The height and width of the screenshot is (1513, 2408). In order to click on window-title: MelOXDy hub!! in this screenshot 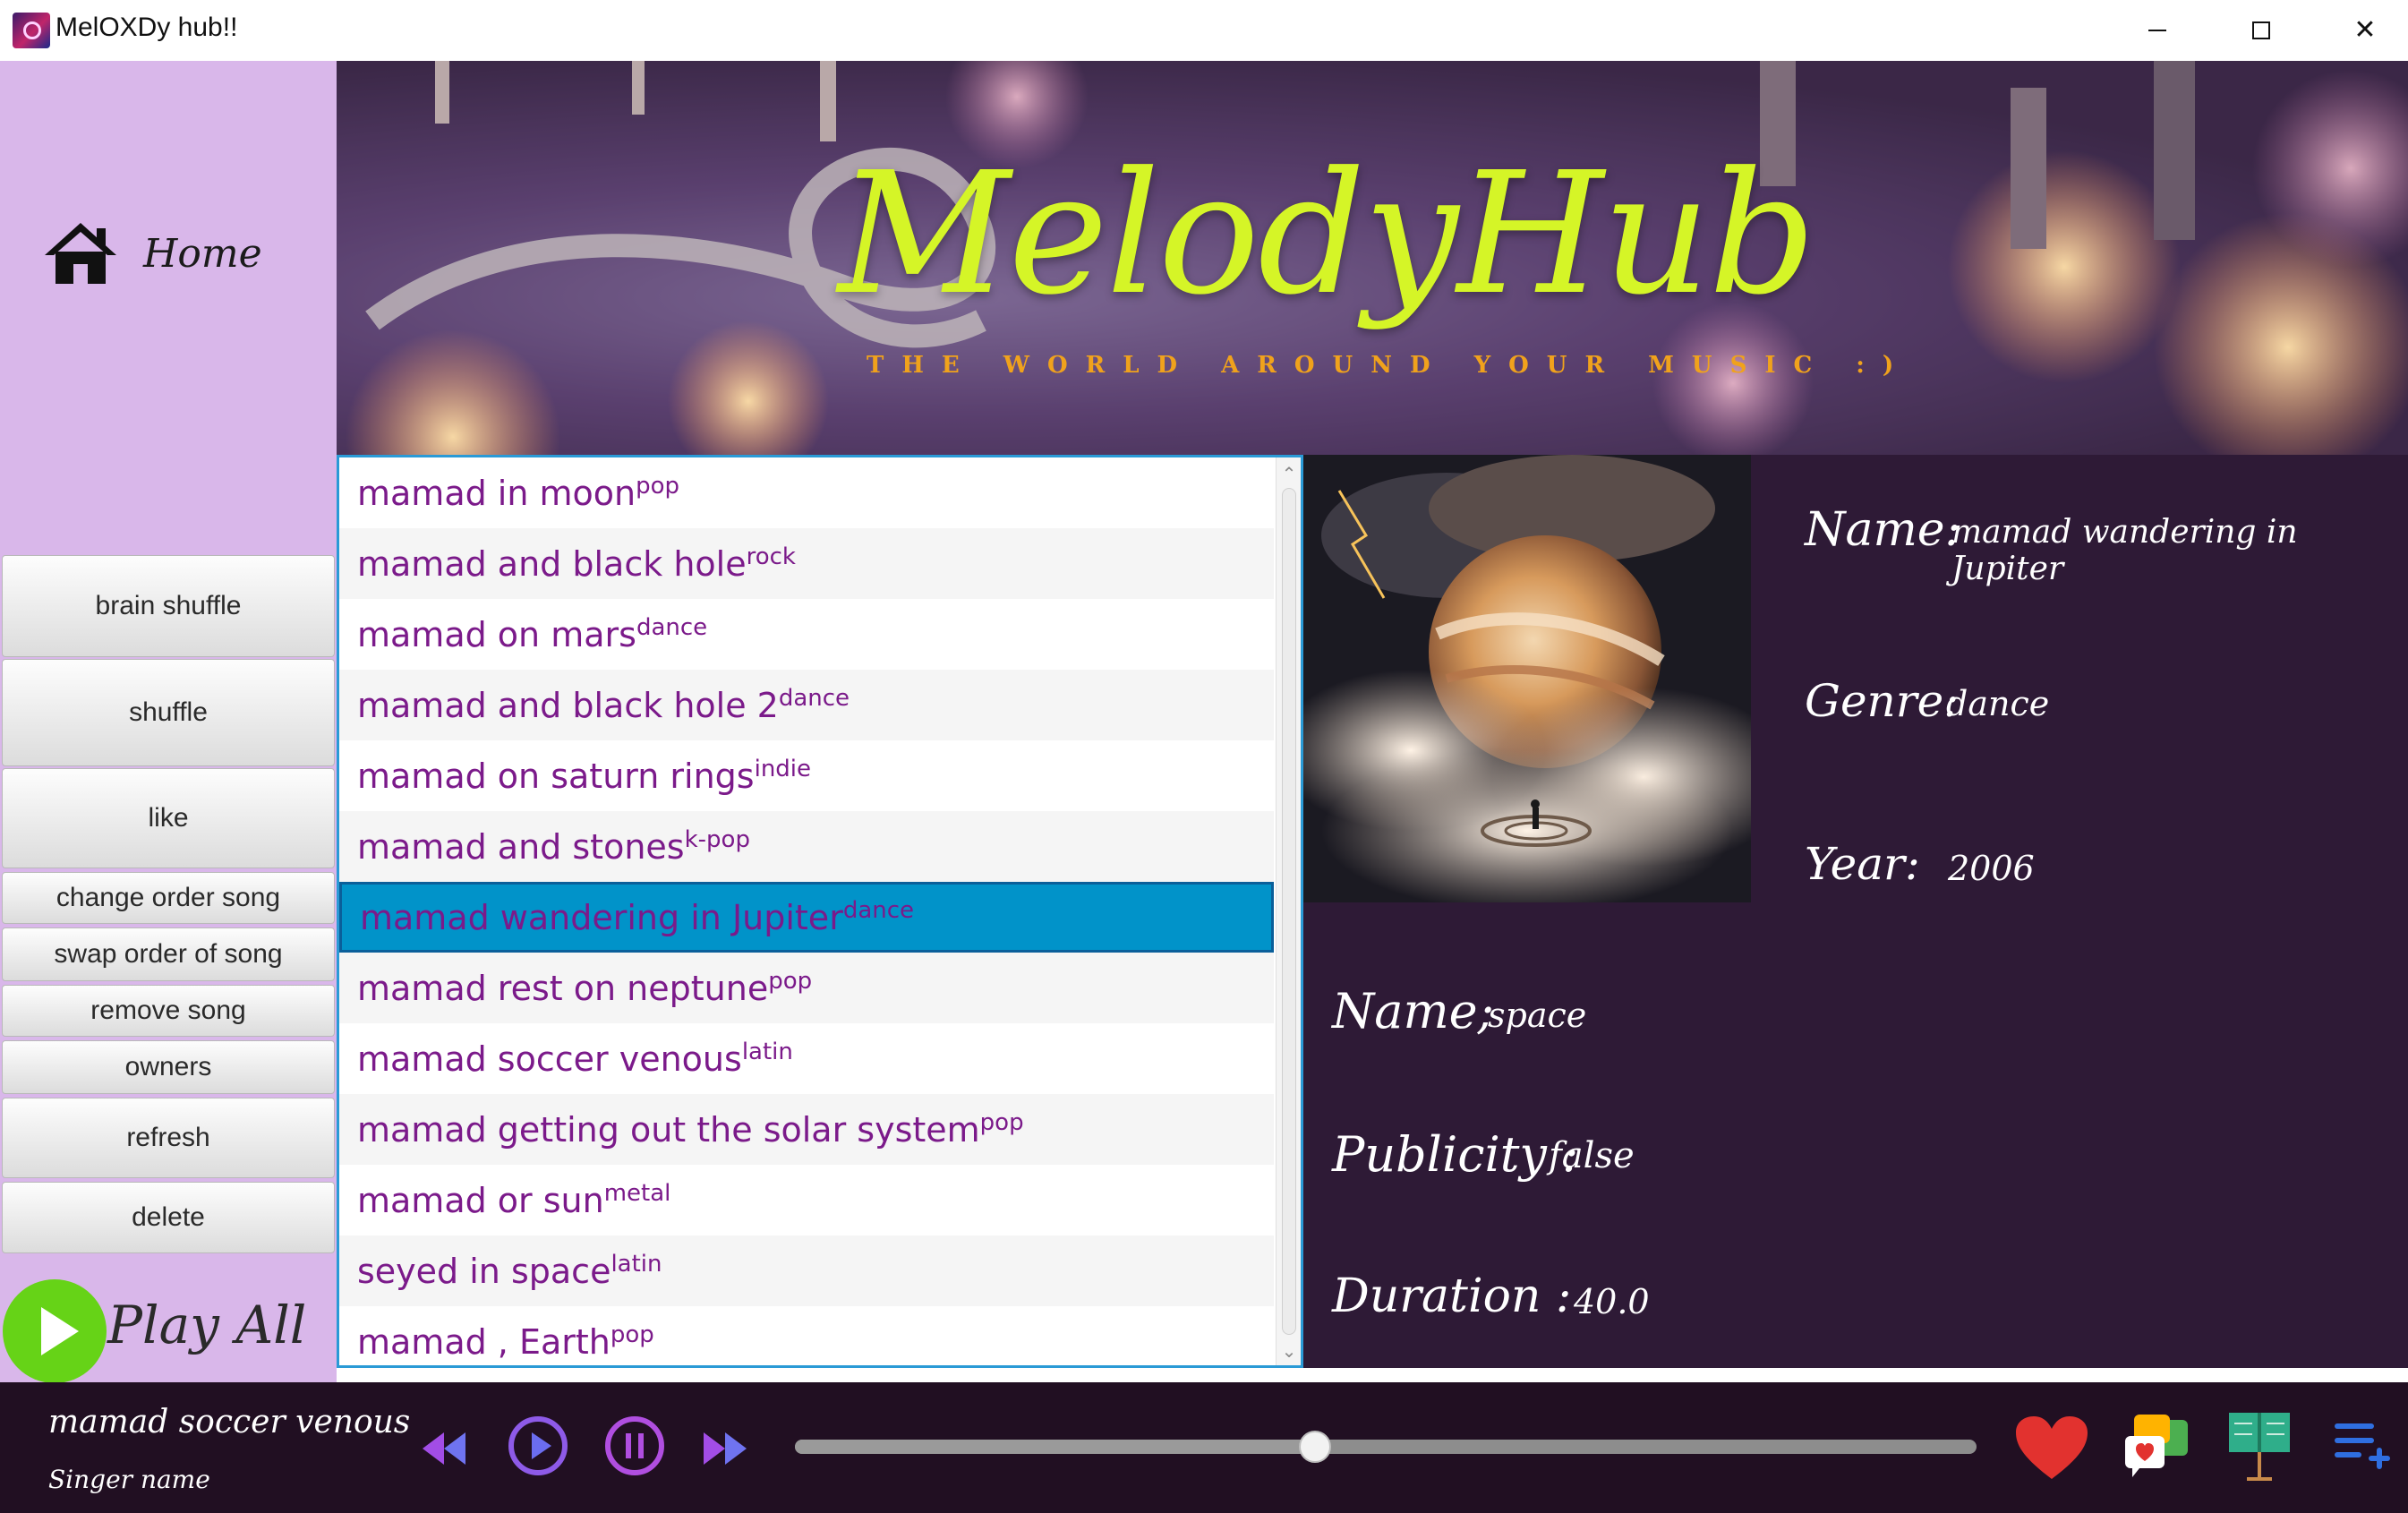, I will do `click(147, 27)`.